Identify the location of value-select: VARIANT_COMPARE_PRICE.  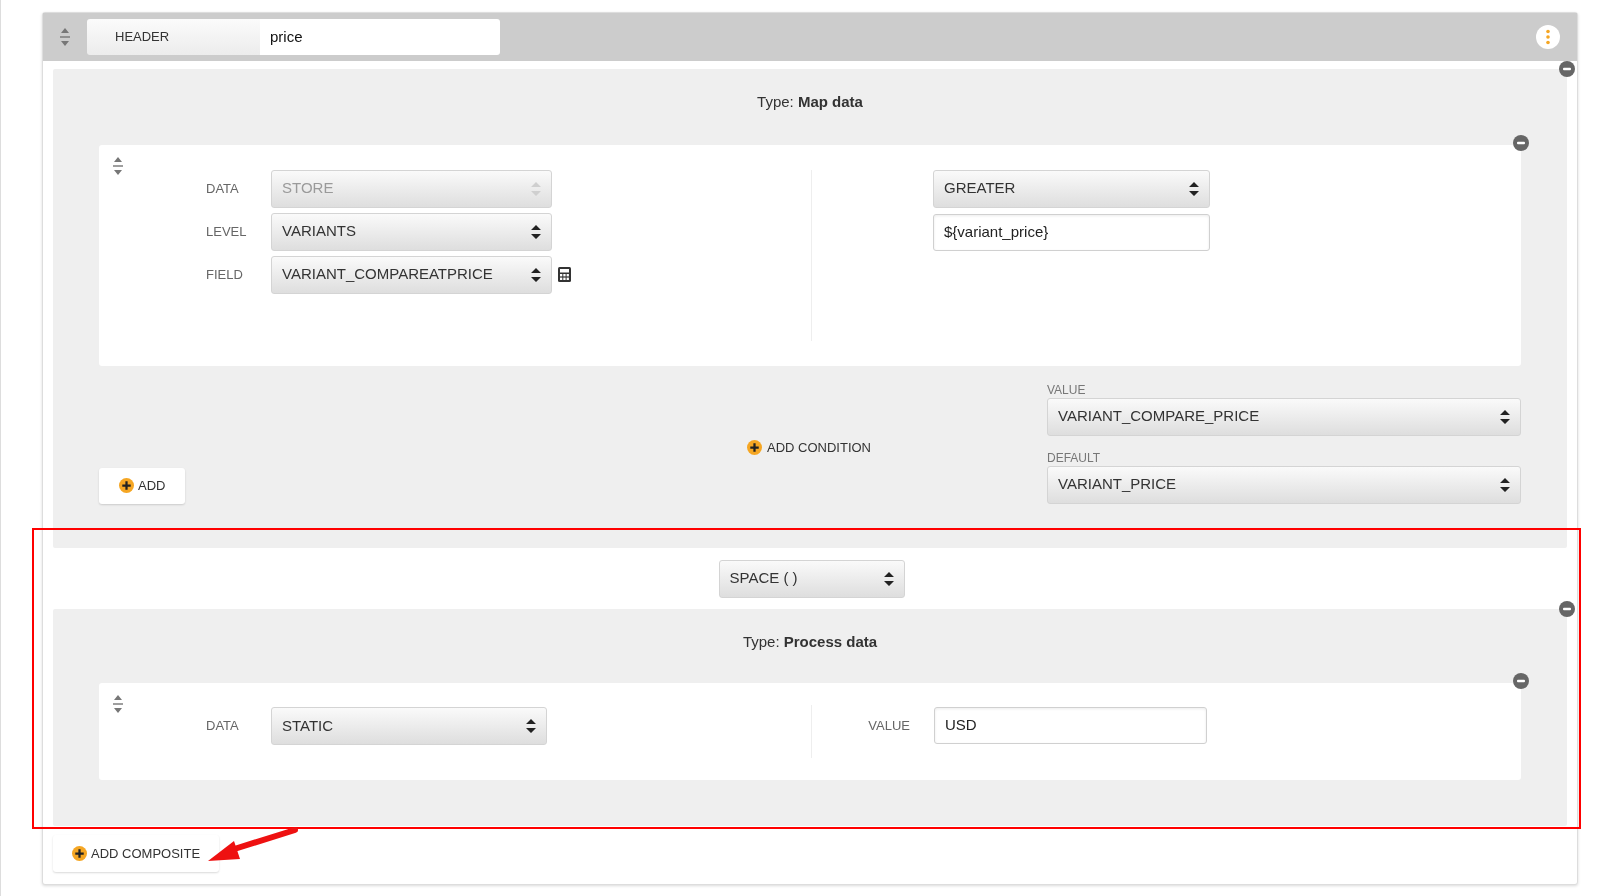
(1284, 416).